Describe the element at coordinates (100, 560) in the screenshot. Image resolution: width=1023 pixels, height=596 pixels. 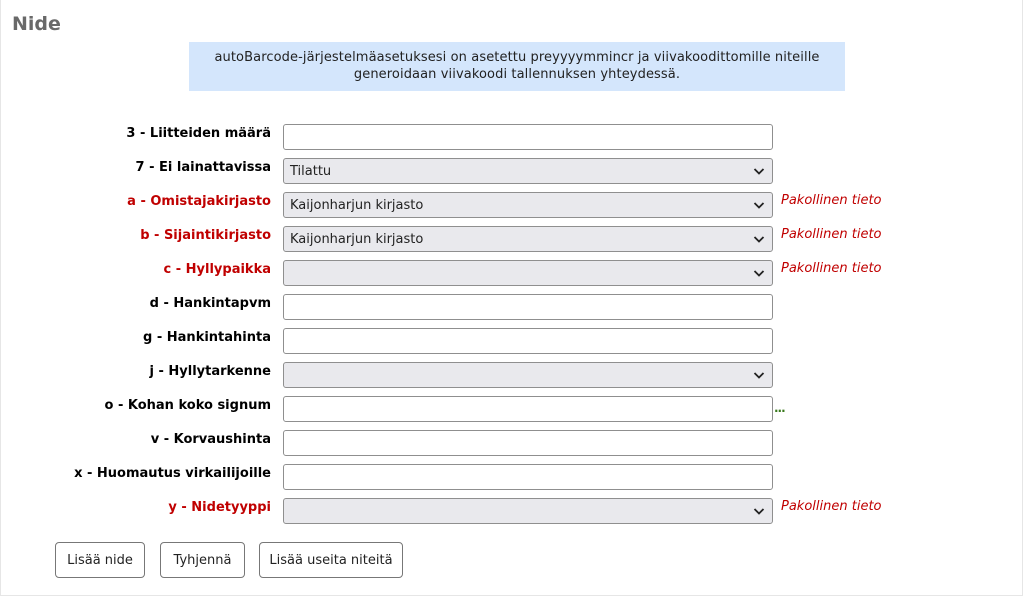
I see `add-item-button: Lisää nide` at that location.